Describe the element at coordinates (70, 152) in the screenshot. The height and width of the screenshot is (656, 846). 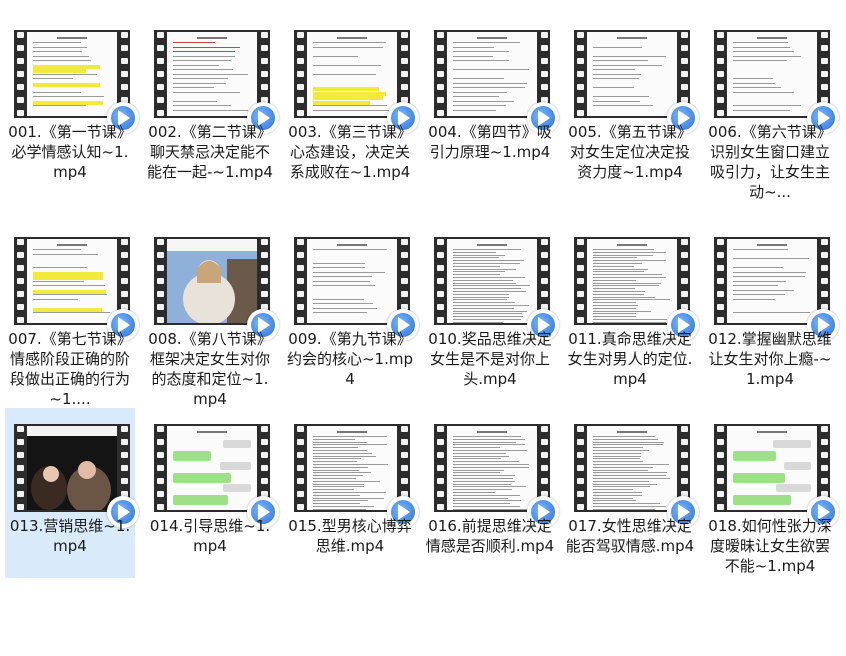
I see `file-name-label: 001.《第一节课》必学情感认知~1.mp4` at that location.